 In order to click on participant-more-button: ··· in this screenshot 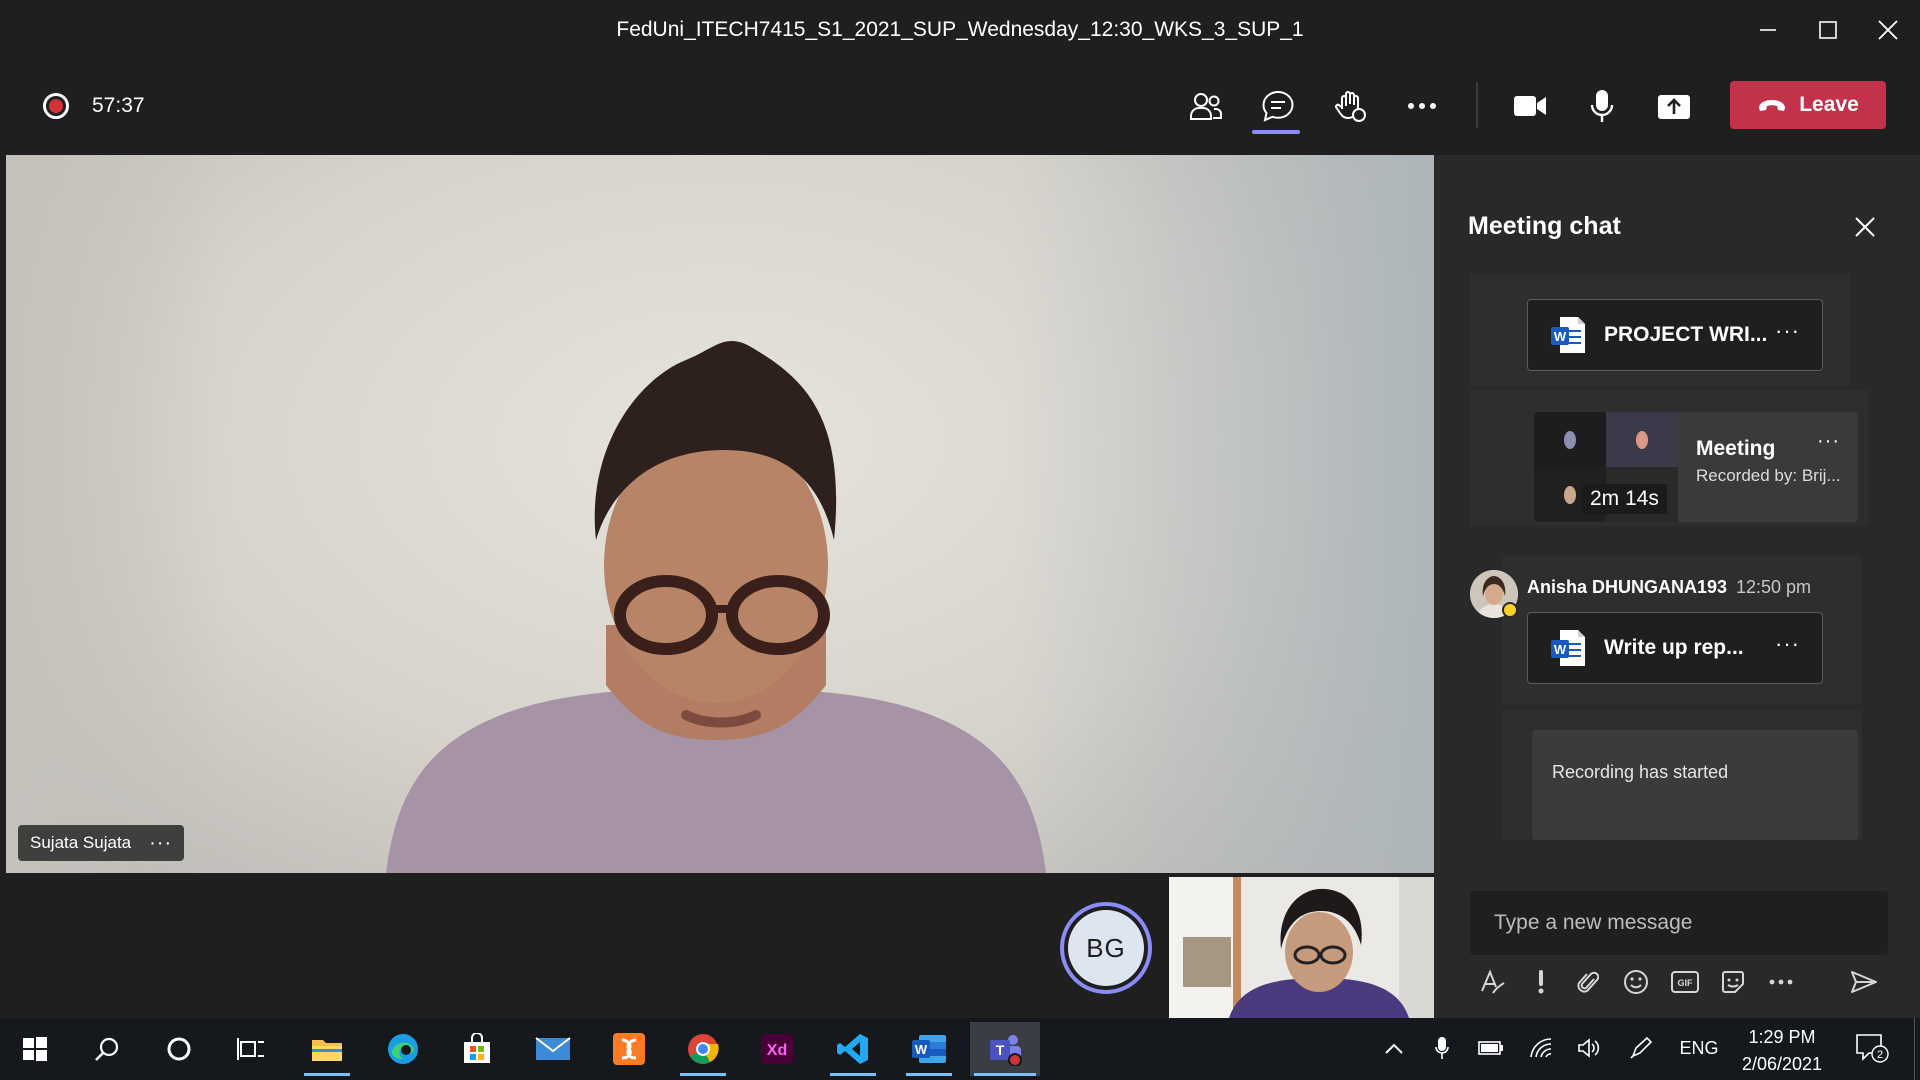, I will do `click(160, 843)`.